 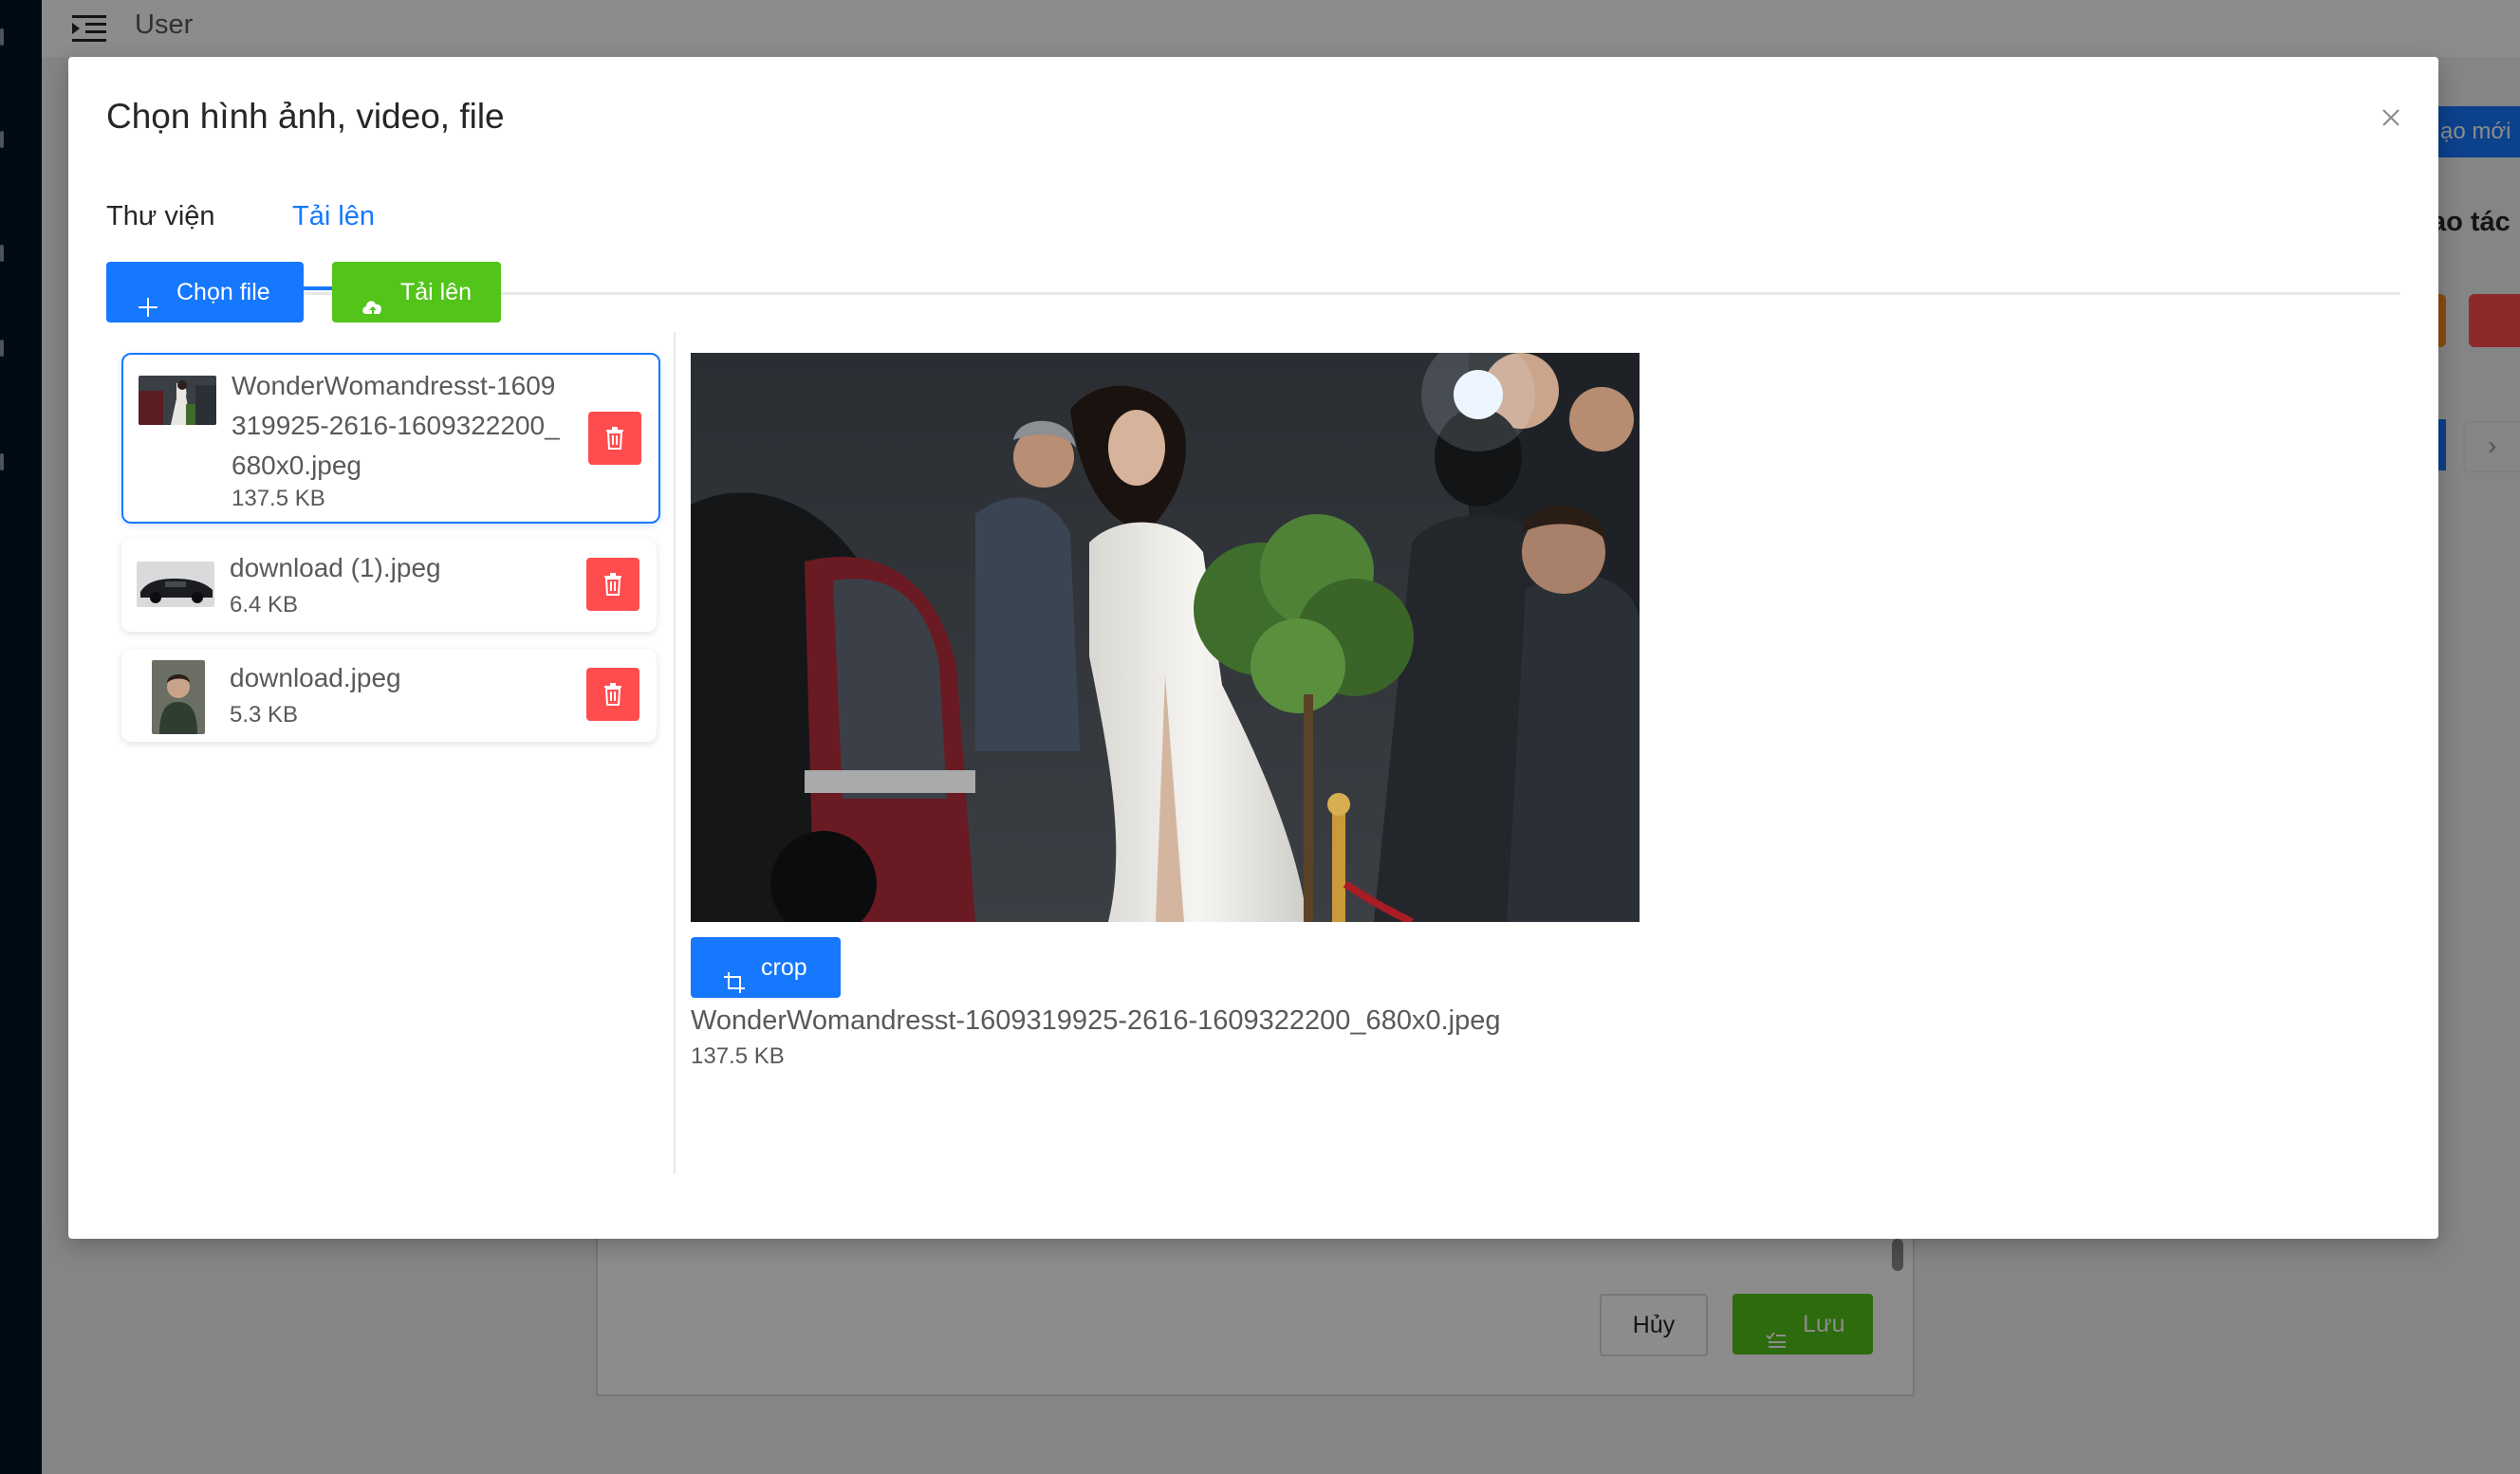 I want to click on image-preview, so click(x=1166, y=637).